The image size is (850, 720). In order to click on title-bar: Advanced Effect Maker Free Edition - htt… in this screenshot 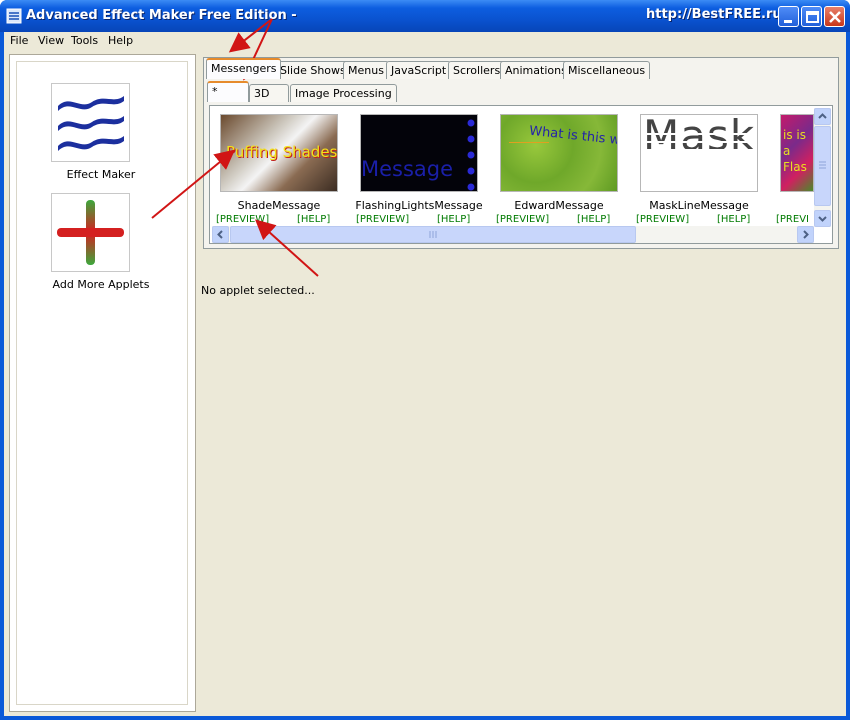, I will do `click(425, 16)`.